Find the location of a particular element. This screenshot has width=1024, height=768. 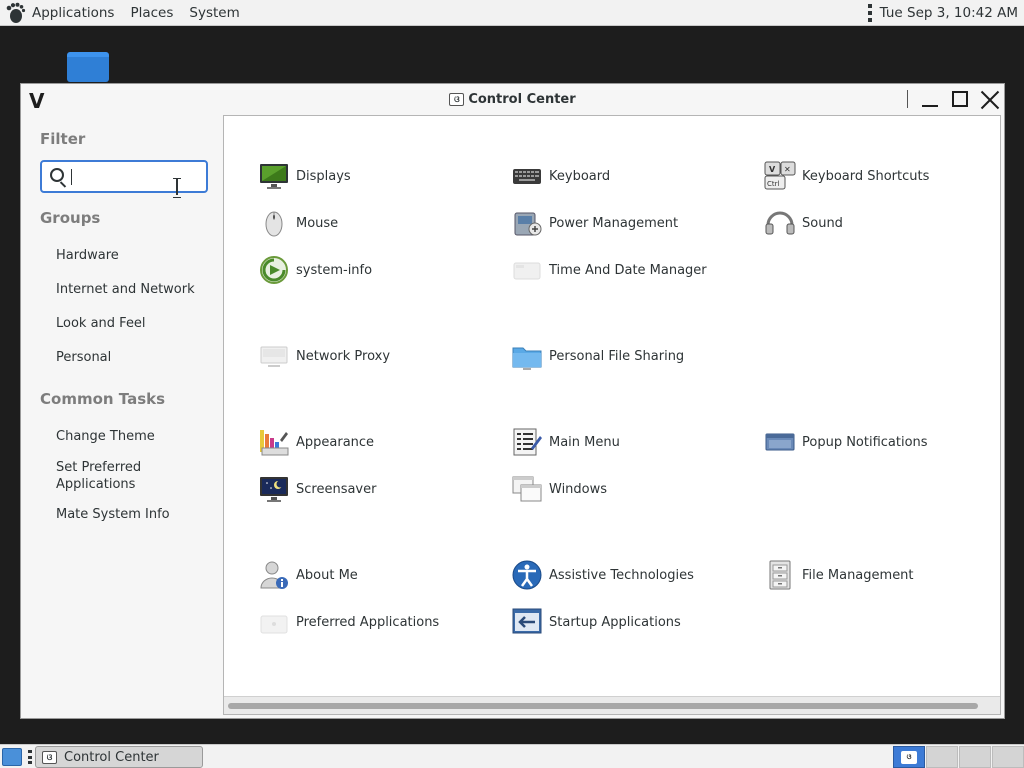

menu-system: System is located at coordinates (214, 13).